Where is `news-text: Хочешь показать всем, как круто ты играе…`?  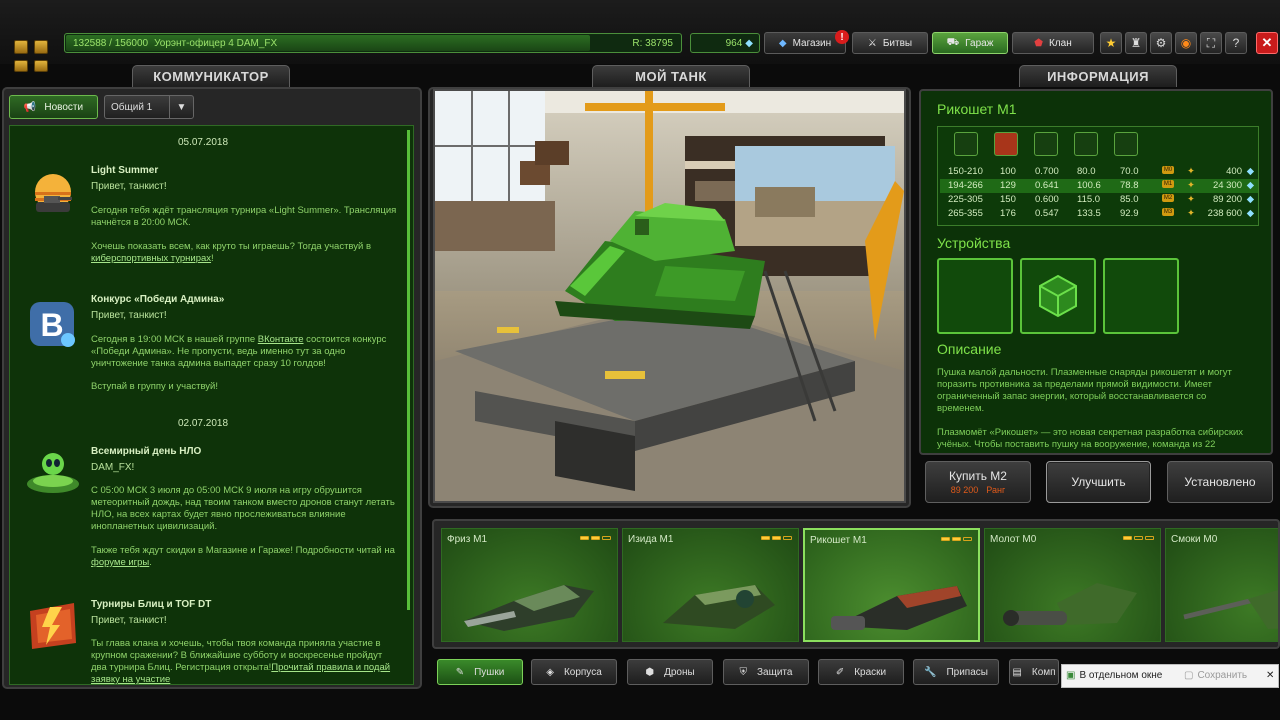
news-text: Хочешь показать всем, как круто ты играе… is located at coordinates (231, 252).